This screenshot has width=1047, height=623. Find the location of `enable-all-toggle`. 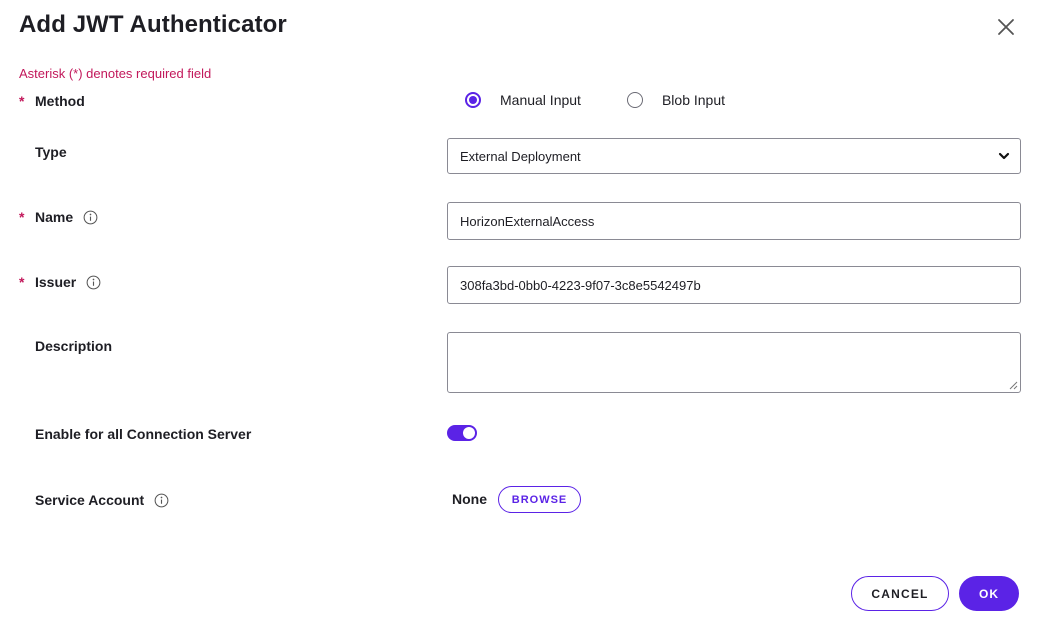

enable-all-toggle is located at coordinates (462, 433).